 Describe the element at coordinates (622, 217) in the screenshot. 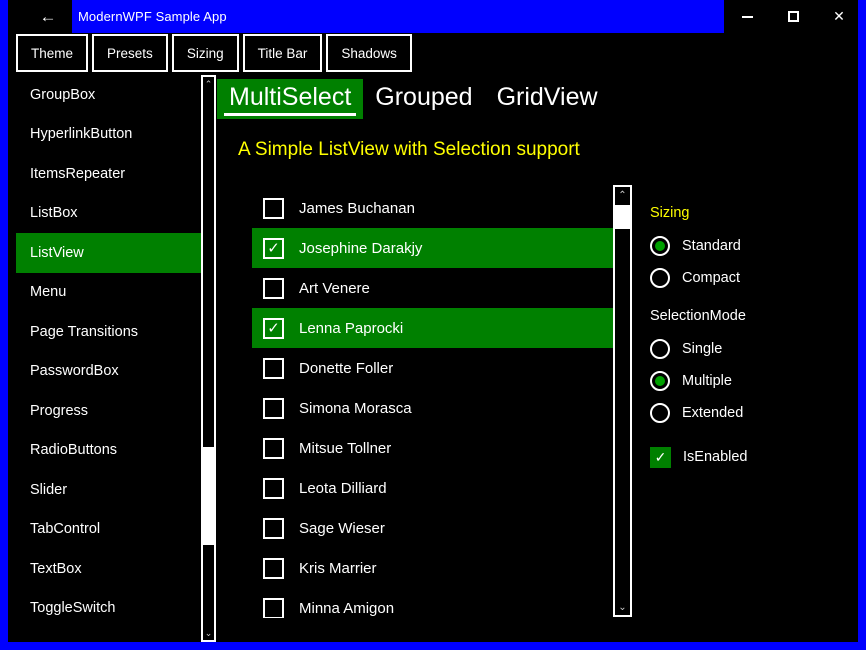

I see `listview-scrollbar-thumb` at that location.